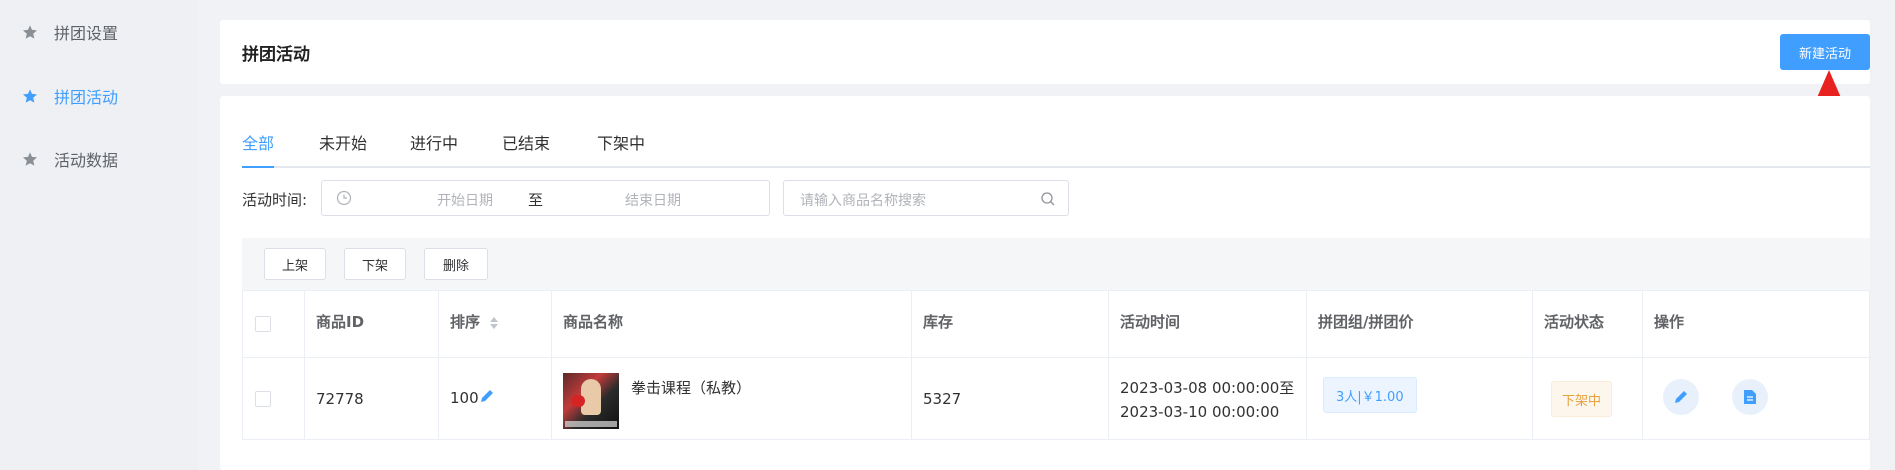 The width and height of the screenshot is (1895, 470). I want to click on sidebar: 拼团设置 拼团活动 活动数据, so click(99, 235).